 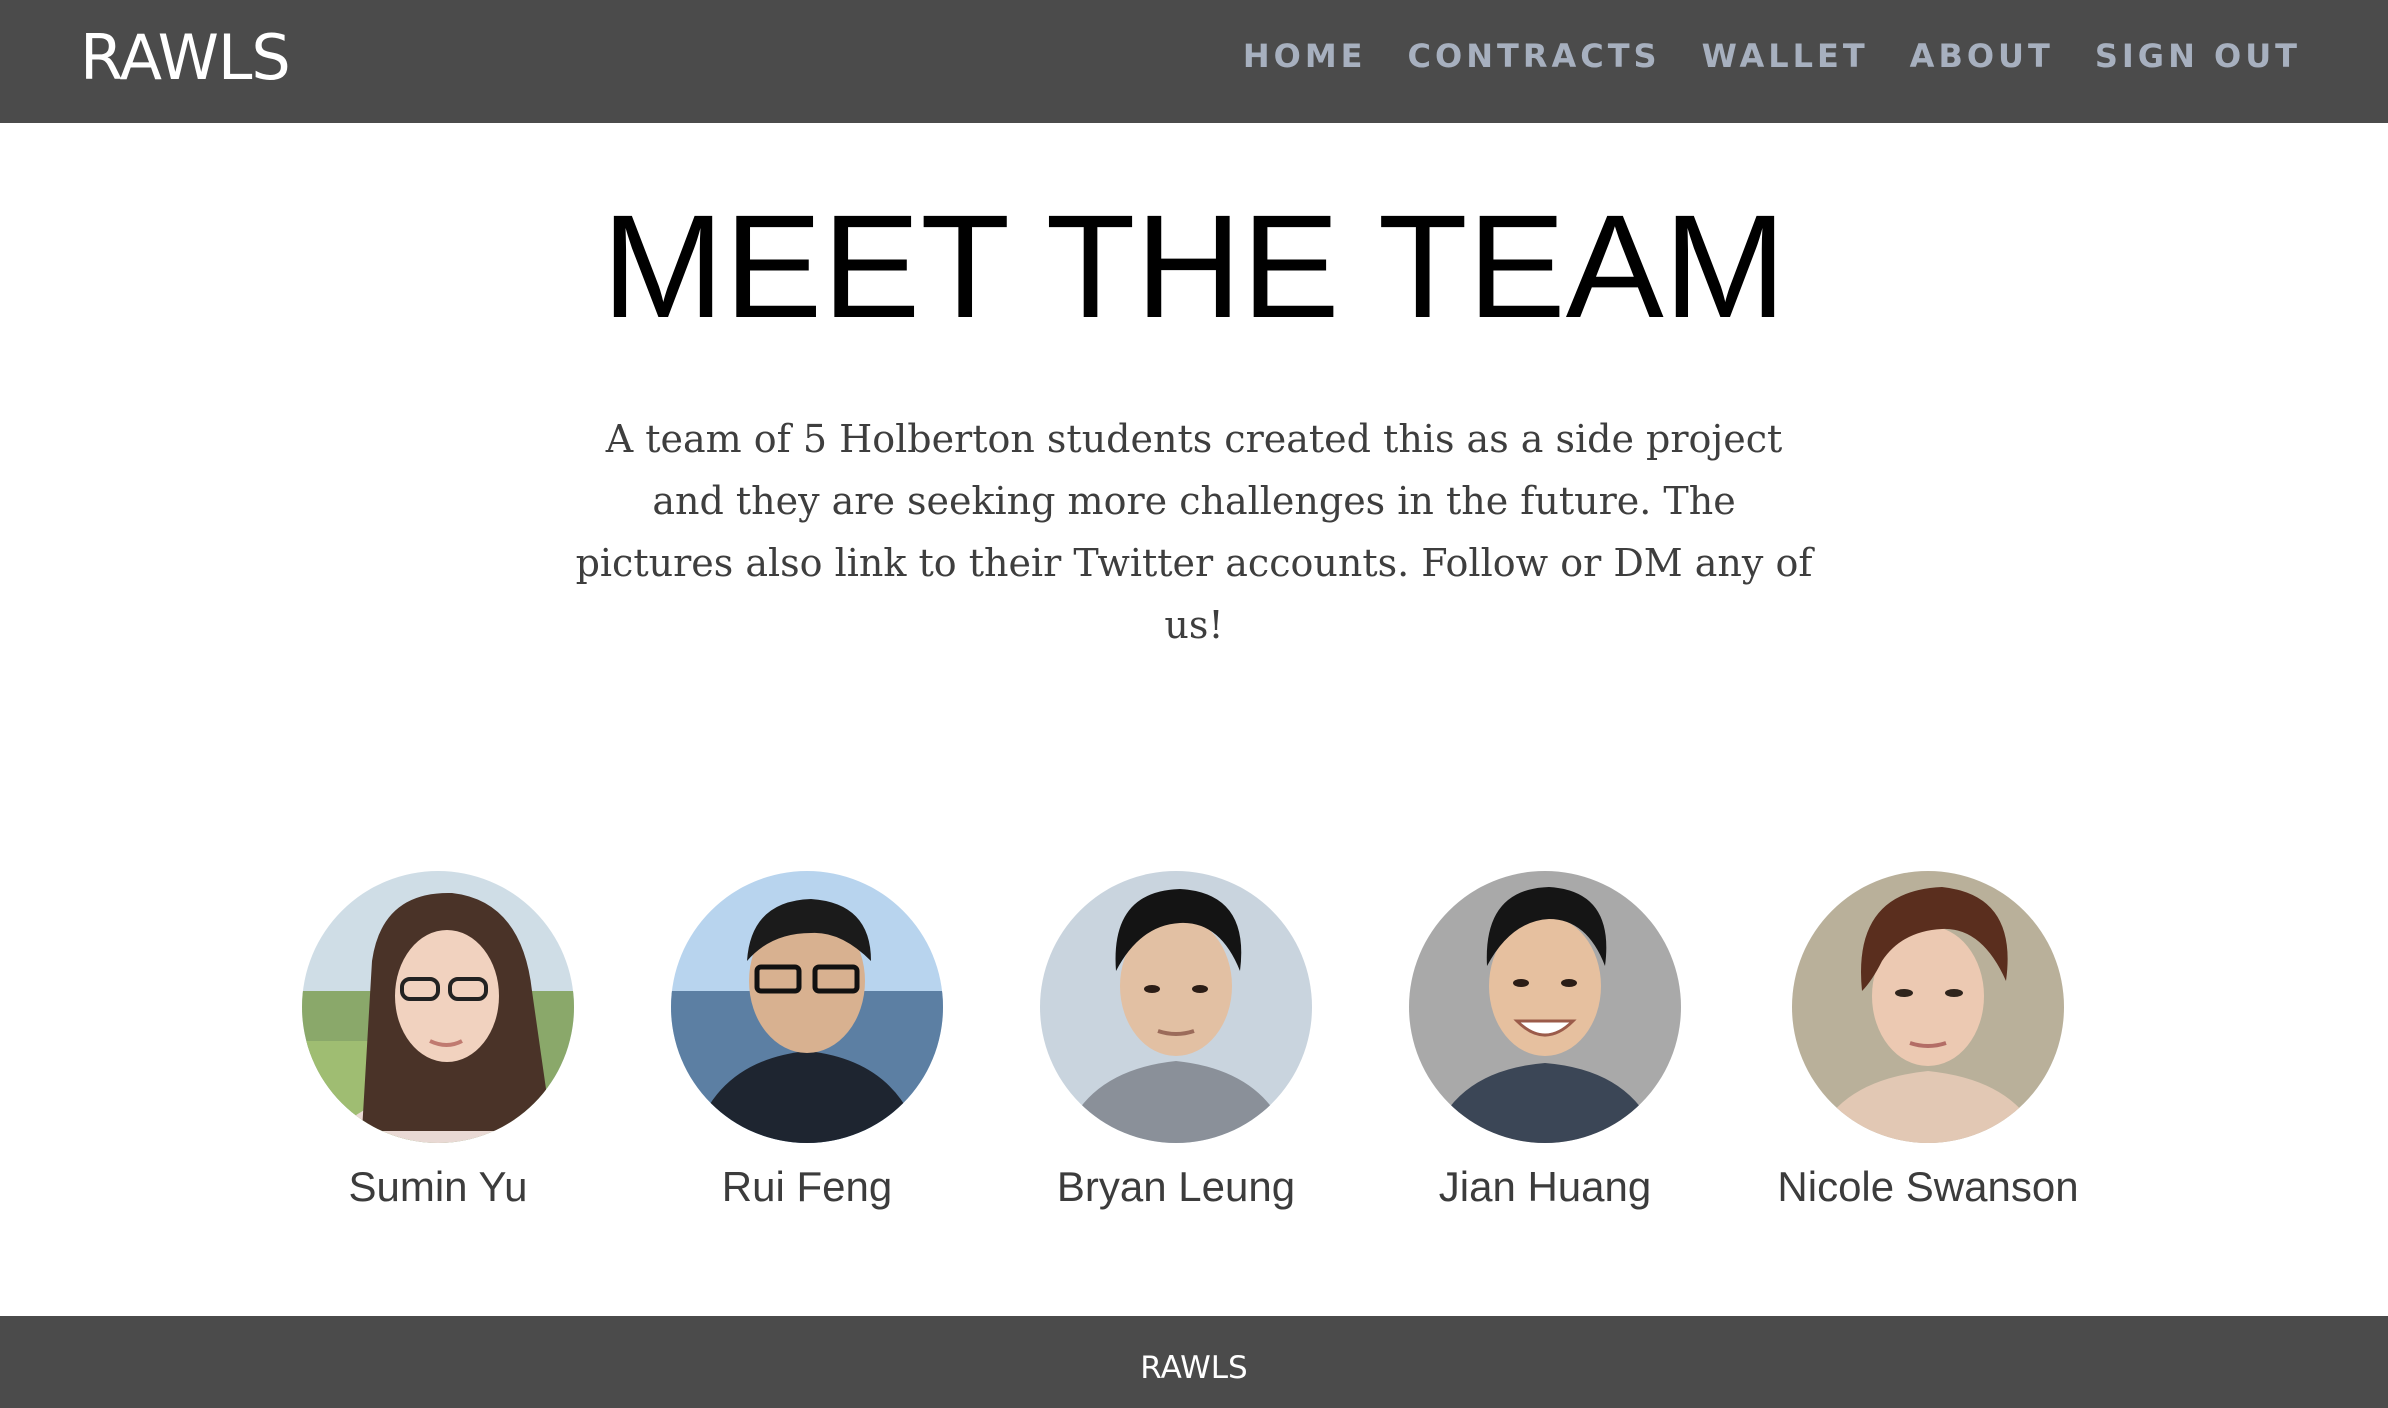 What do you see at coordinates (2198, 56) in the screenshot?
I see `nav-sign-out-link: SIGN OUT` at bounding box center [2198, 56].